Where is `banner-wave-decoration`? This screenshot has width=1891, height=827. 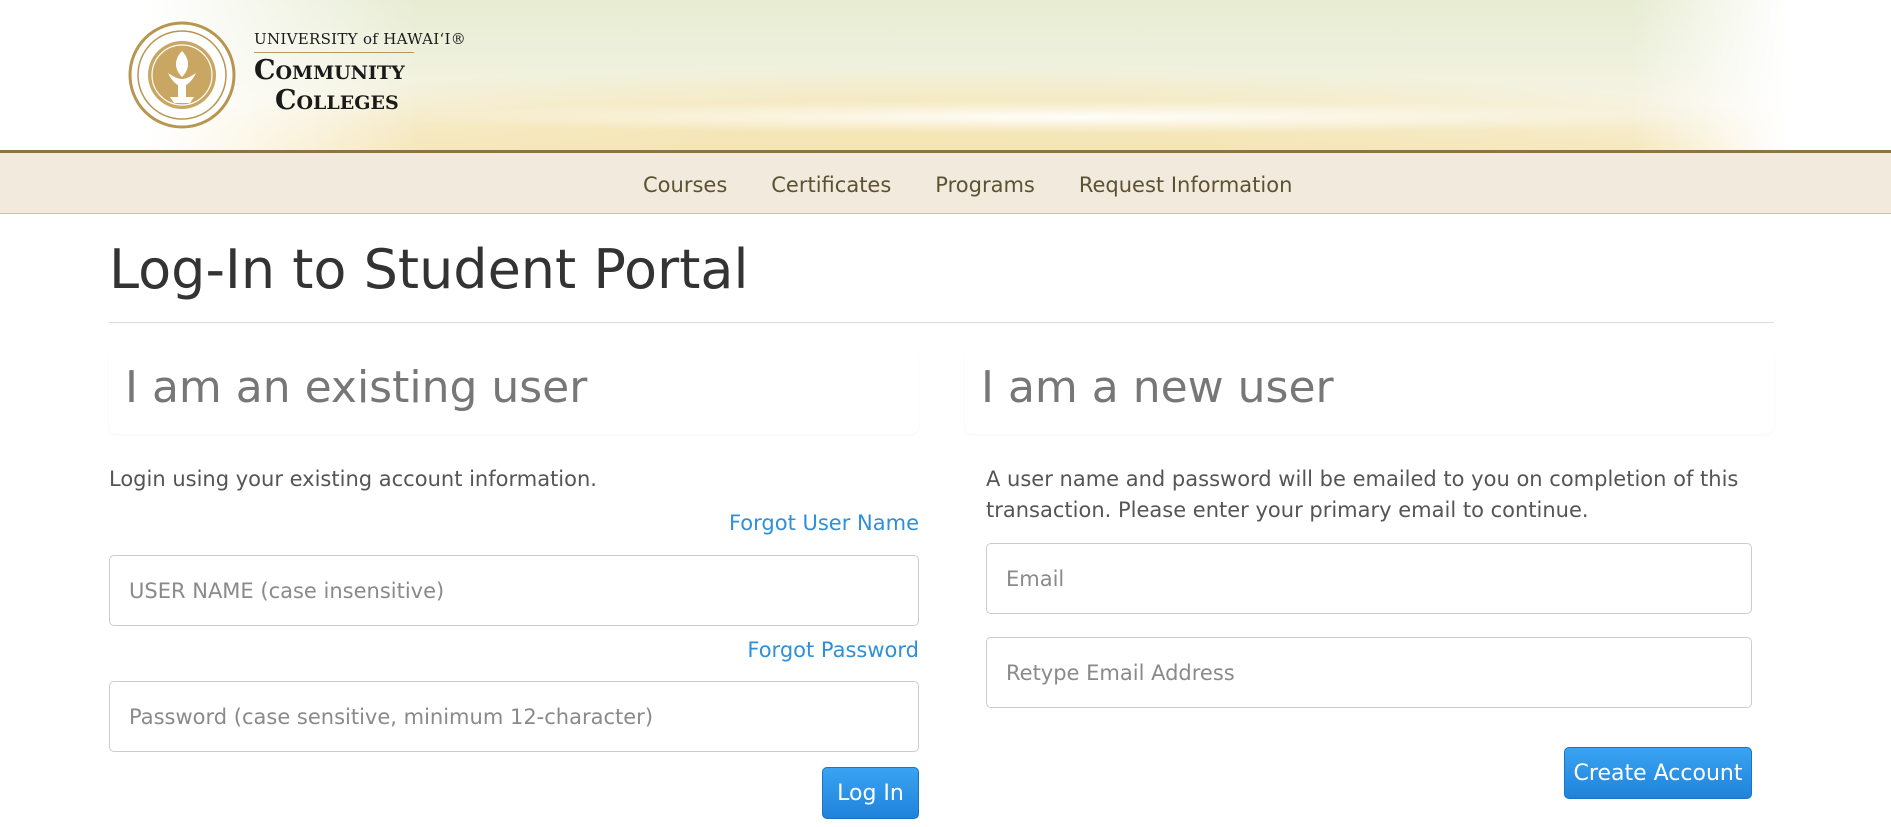
banner-wave-decoration is located at coordinates (1070, 117).